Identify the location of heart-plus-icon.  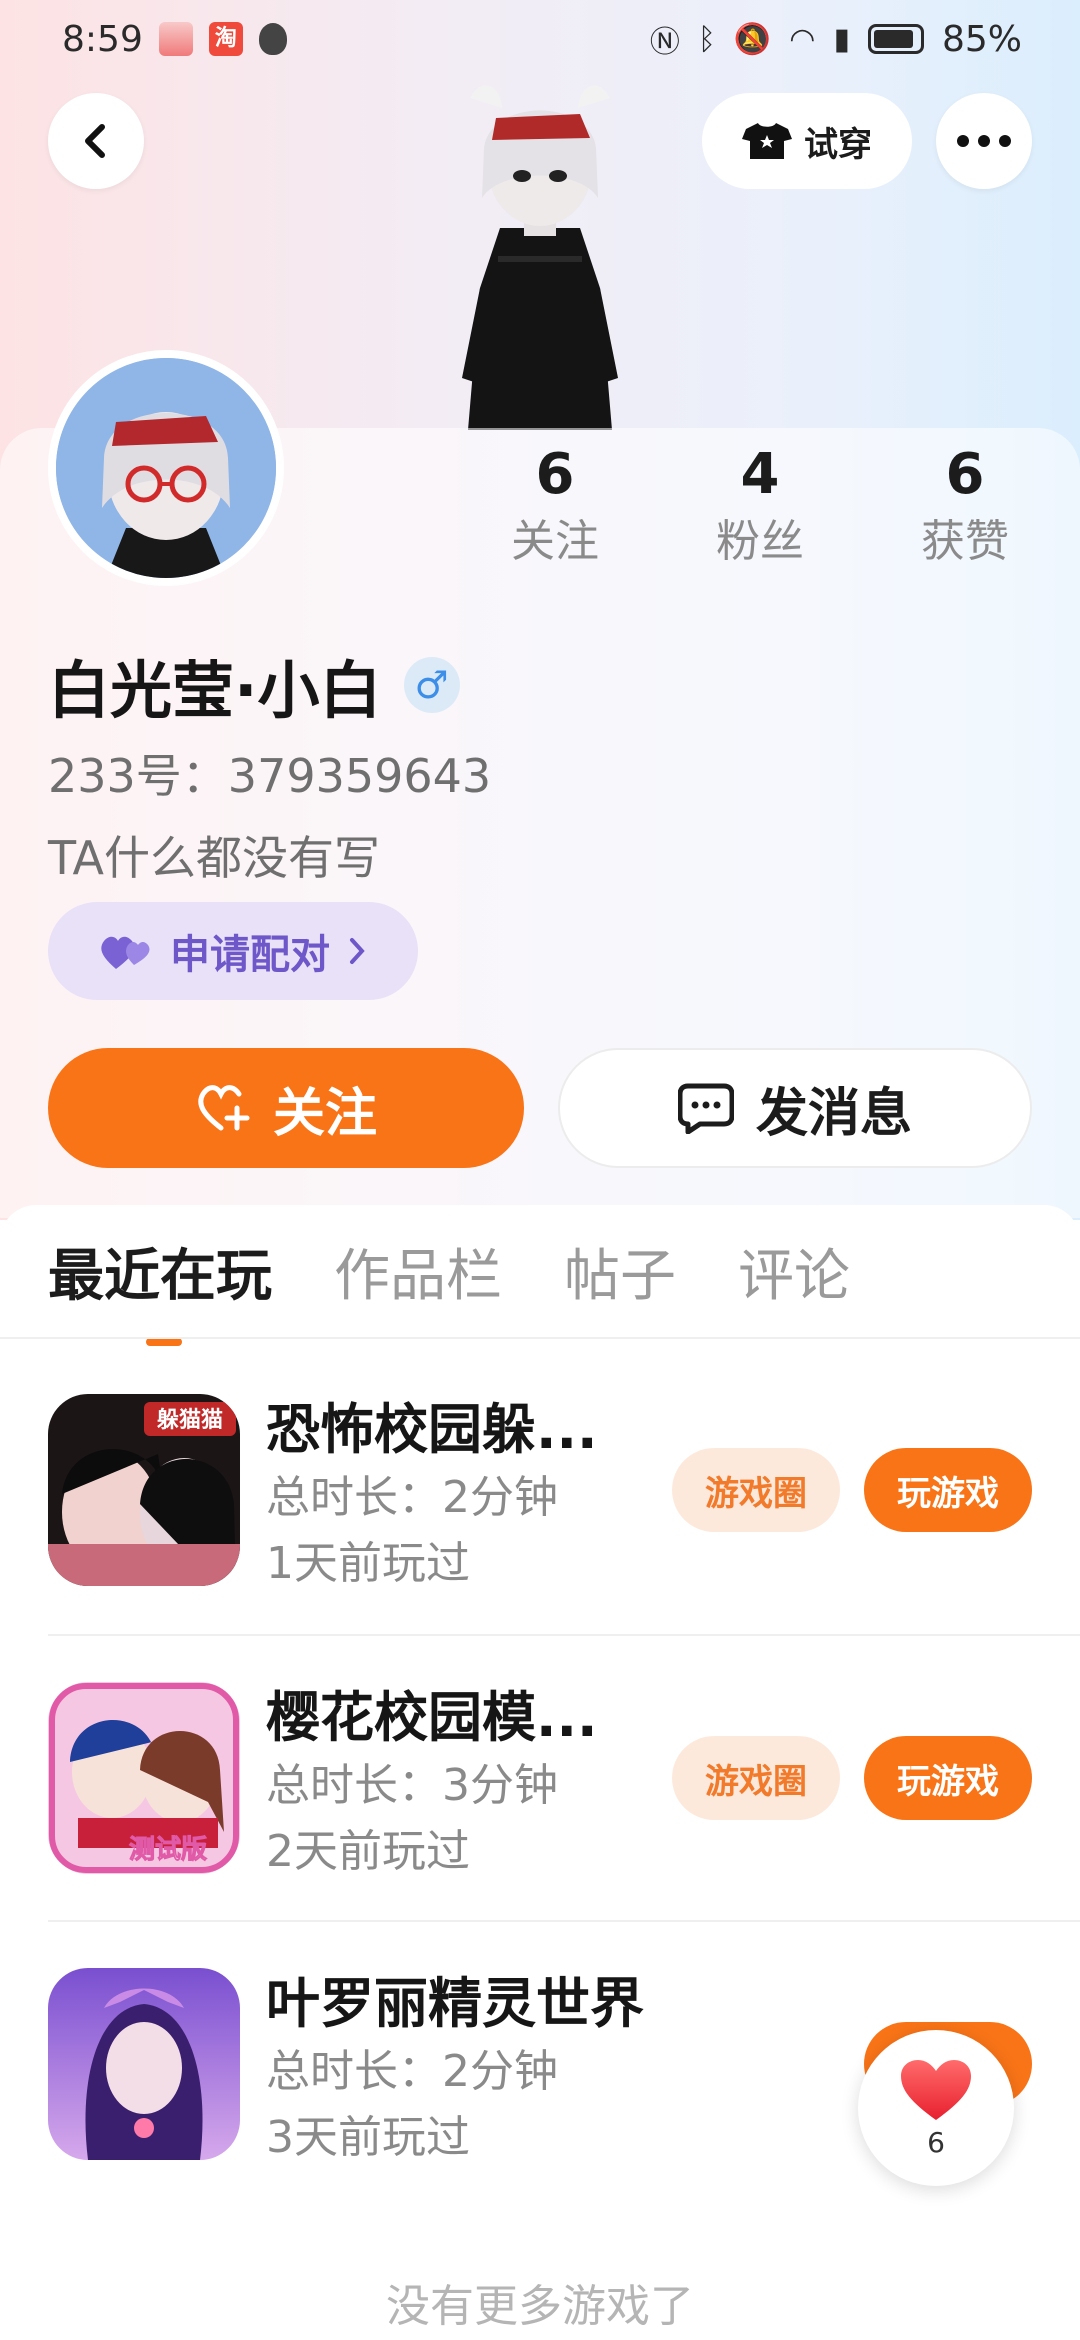
(224, 1108).